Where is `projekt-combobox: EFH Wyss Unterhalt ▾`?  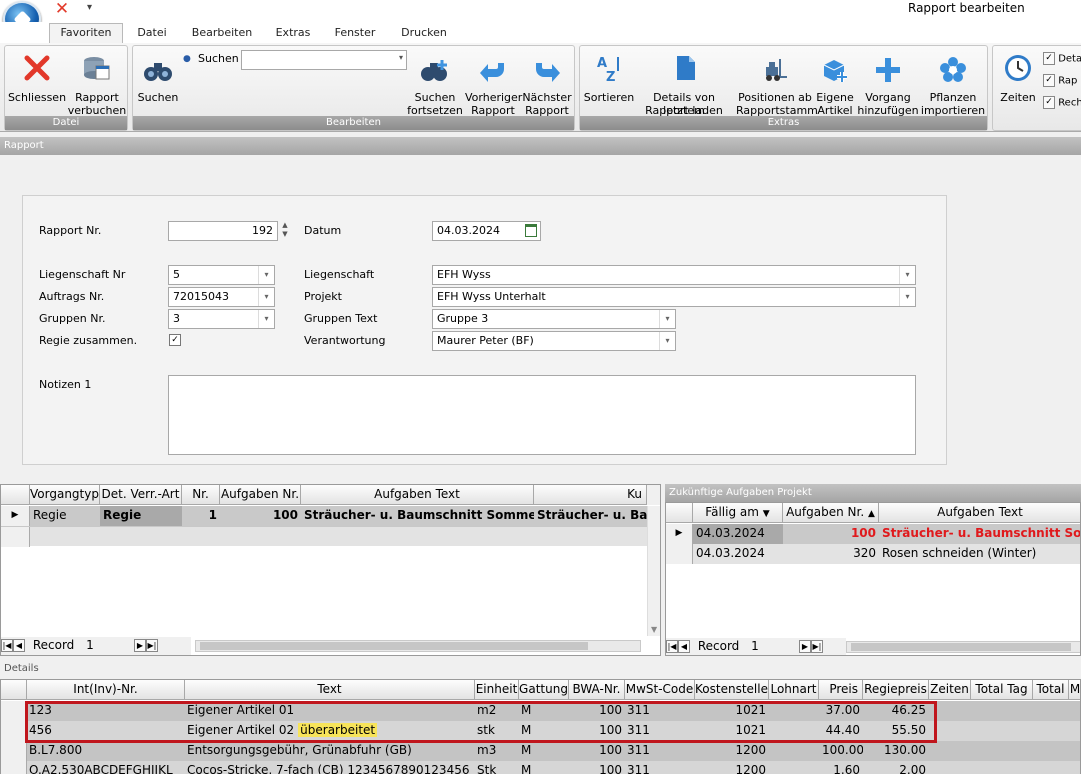 projekt-combobox: EFH Wyss Unterhalt ▾ is located at coordinates (674, 297).